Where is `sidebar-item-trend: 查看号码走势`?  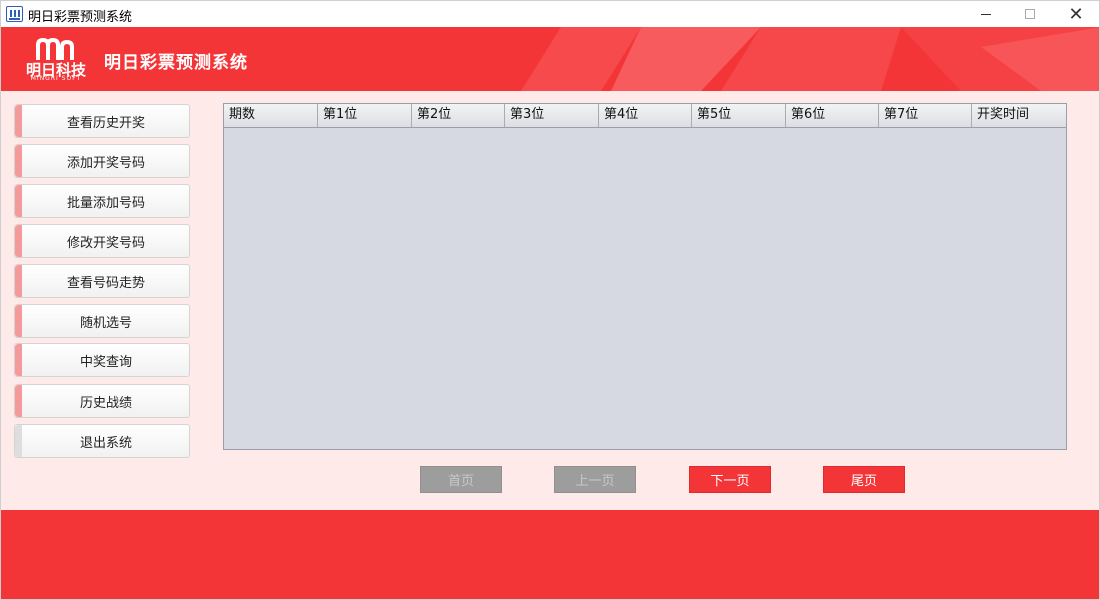
sidebar-item-trend: 查看号码走势 is located at coordinates (102, 281).